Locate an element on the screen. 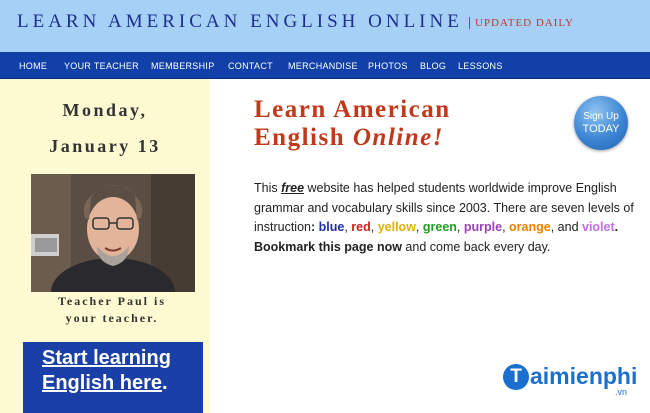 This screenshot has width=650, height=413. level-violet: violet is located at coordinates (598, 227).